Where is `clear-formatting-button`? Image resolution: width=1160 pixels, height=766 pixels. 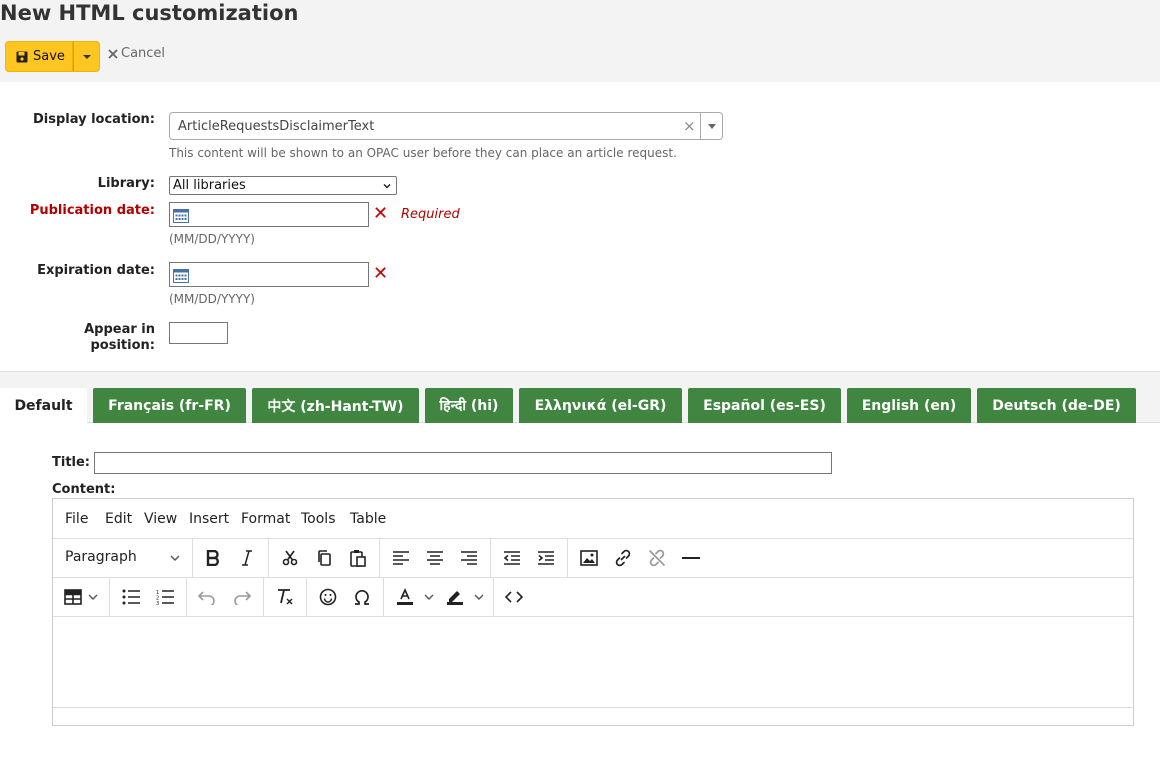
clear-formatting-button is located at coordinates (285, 597).